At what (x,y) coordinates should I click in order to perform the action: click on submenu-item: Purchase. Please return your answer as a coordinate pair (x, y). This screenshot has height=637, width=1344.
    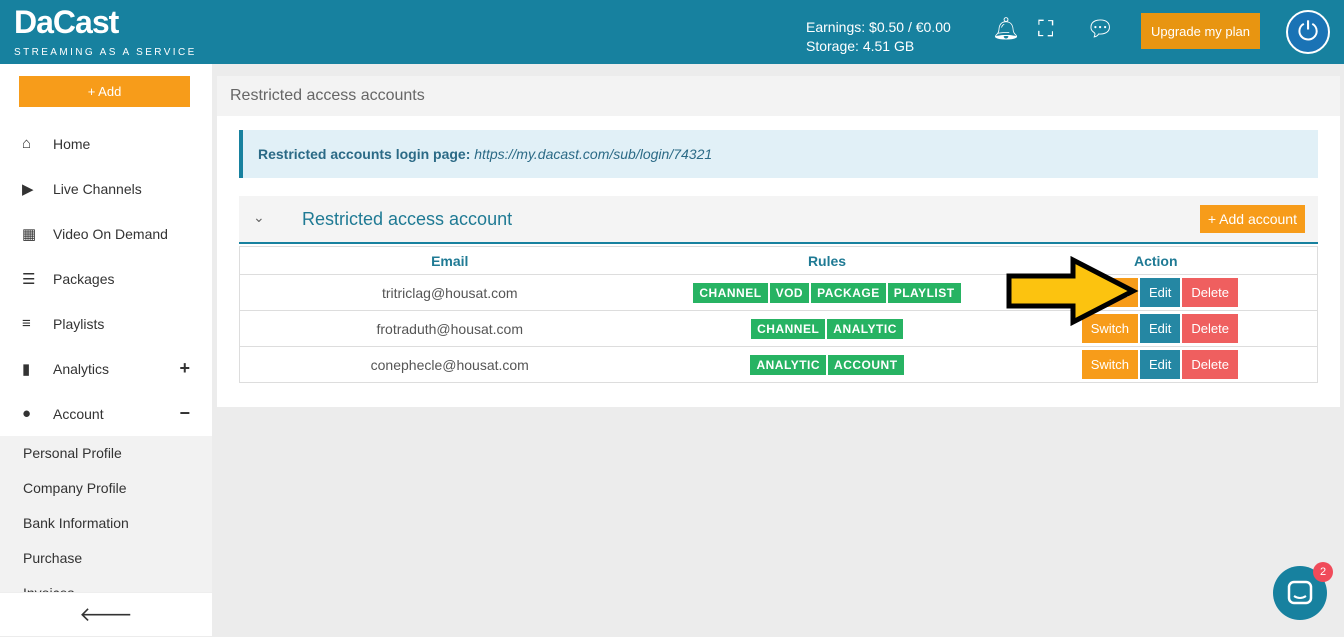
    Looking at the image, I should click on (106, 558).